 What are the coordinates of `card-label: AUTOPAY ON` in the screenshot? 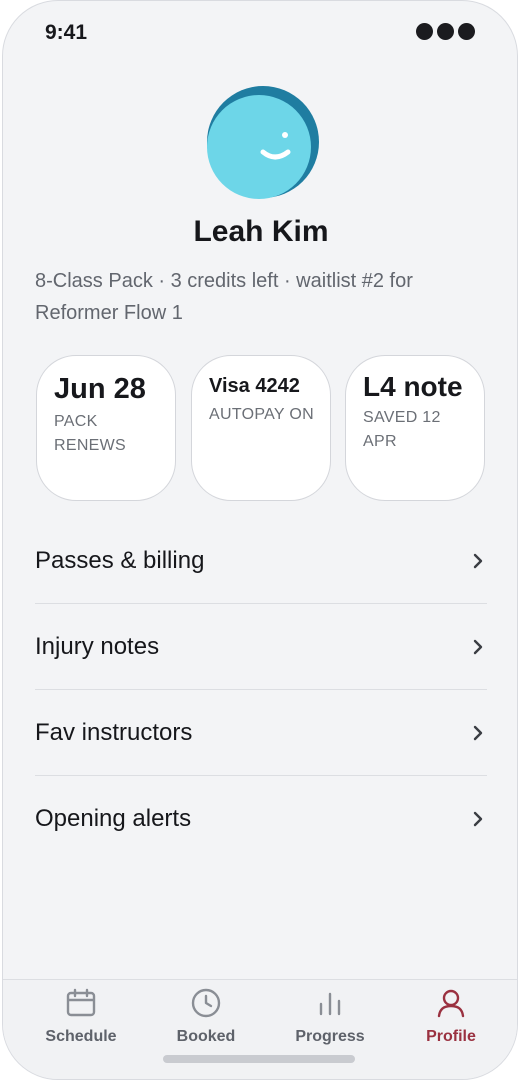 It's located at (261, 414).